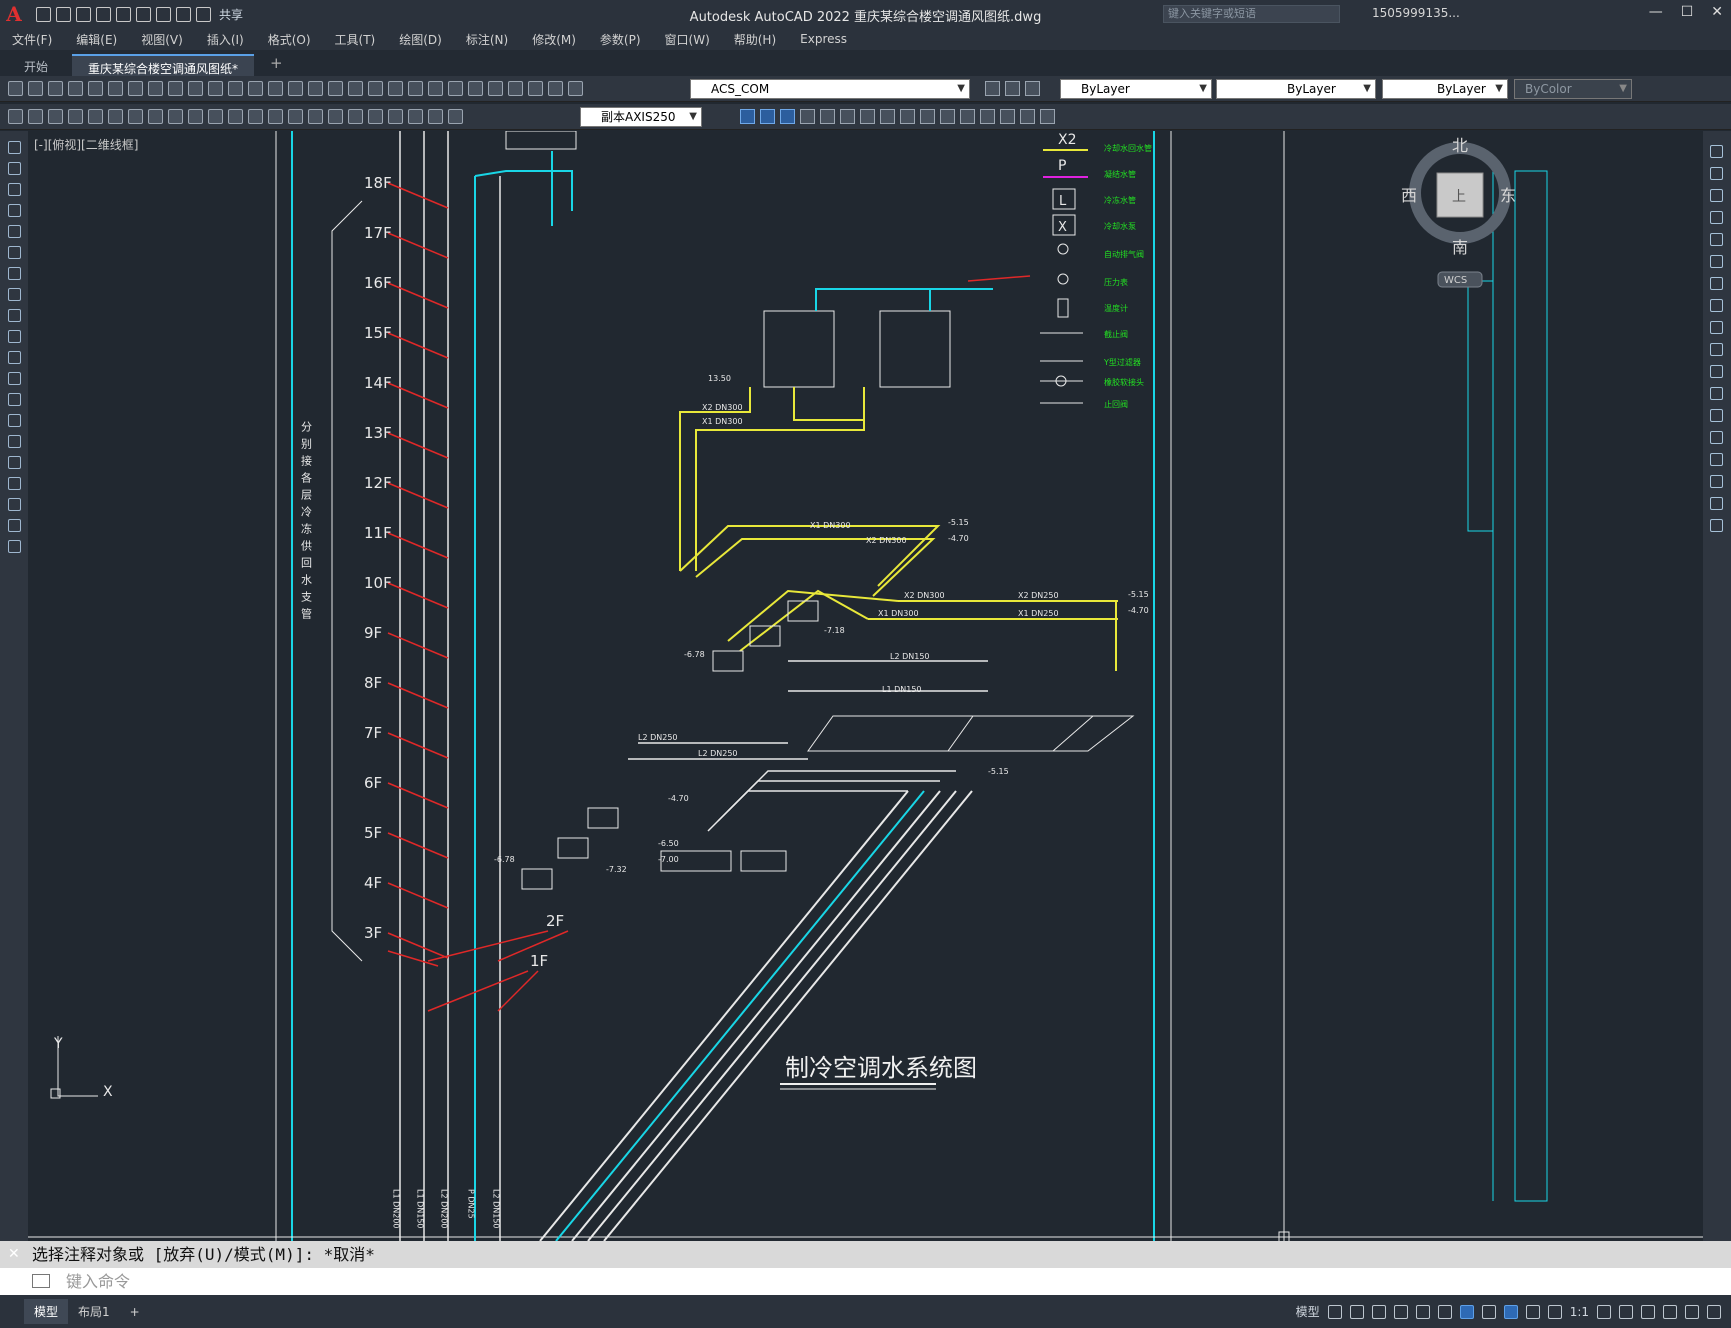 This screenshot has height=1328, width=1731. What do you see at coordinates (1692, 1311) in the screenshot?
I see `clean-screen-icon` at bounding box center [1692, 1311].